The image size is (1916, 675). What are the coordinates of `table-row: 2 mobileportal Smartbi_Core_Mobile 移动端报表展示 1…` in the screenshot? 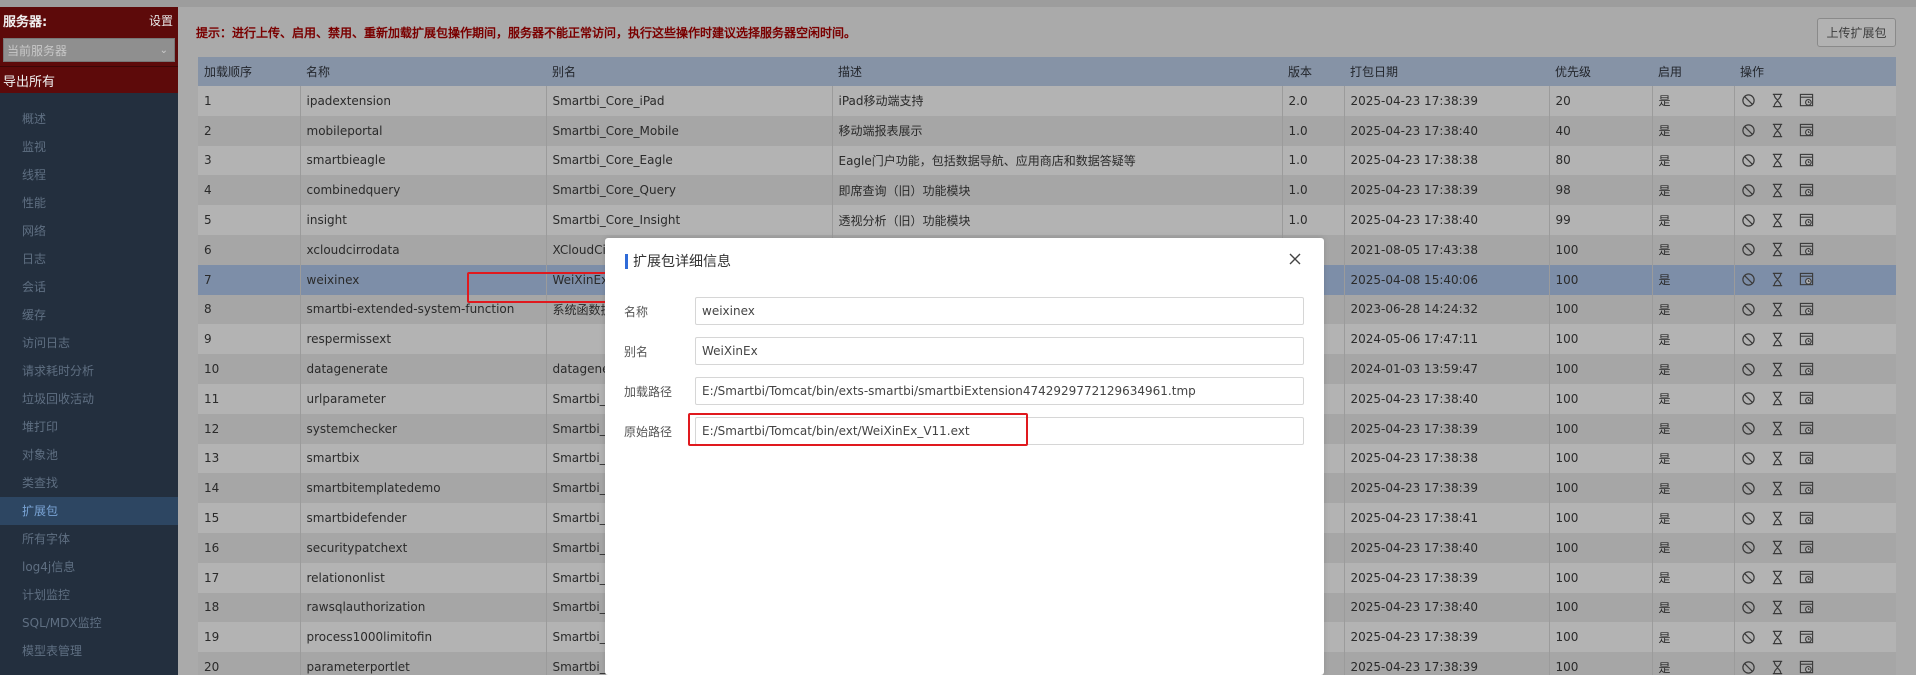 It's located at (1047, 130).